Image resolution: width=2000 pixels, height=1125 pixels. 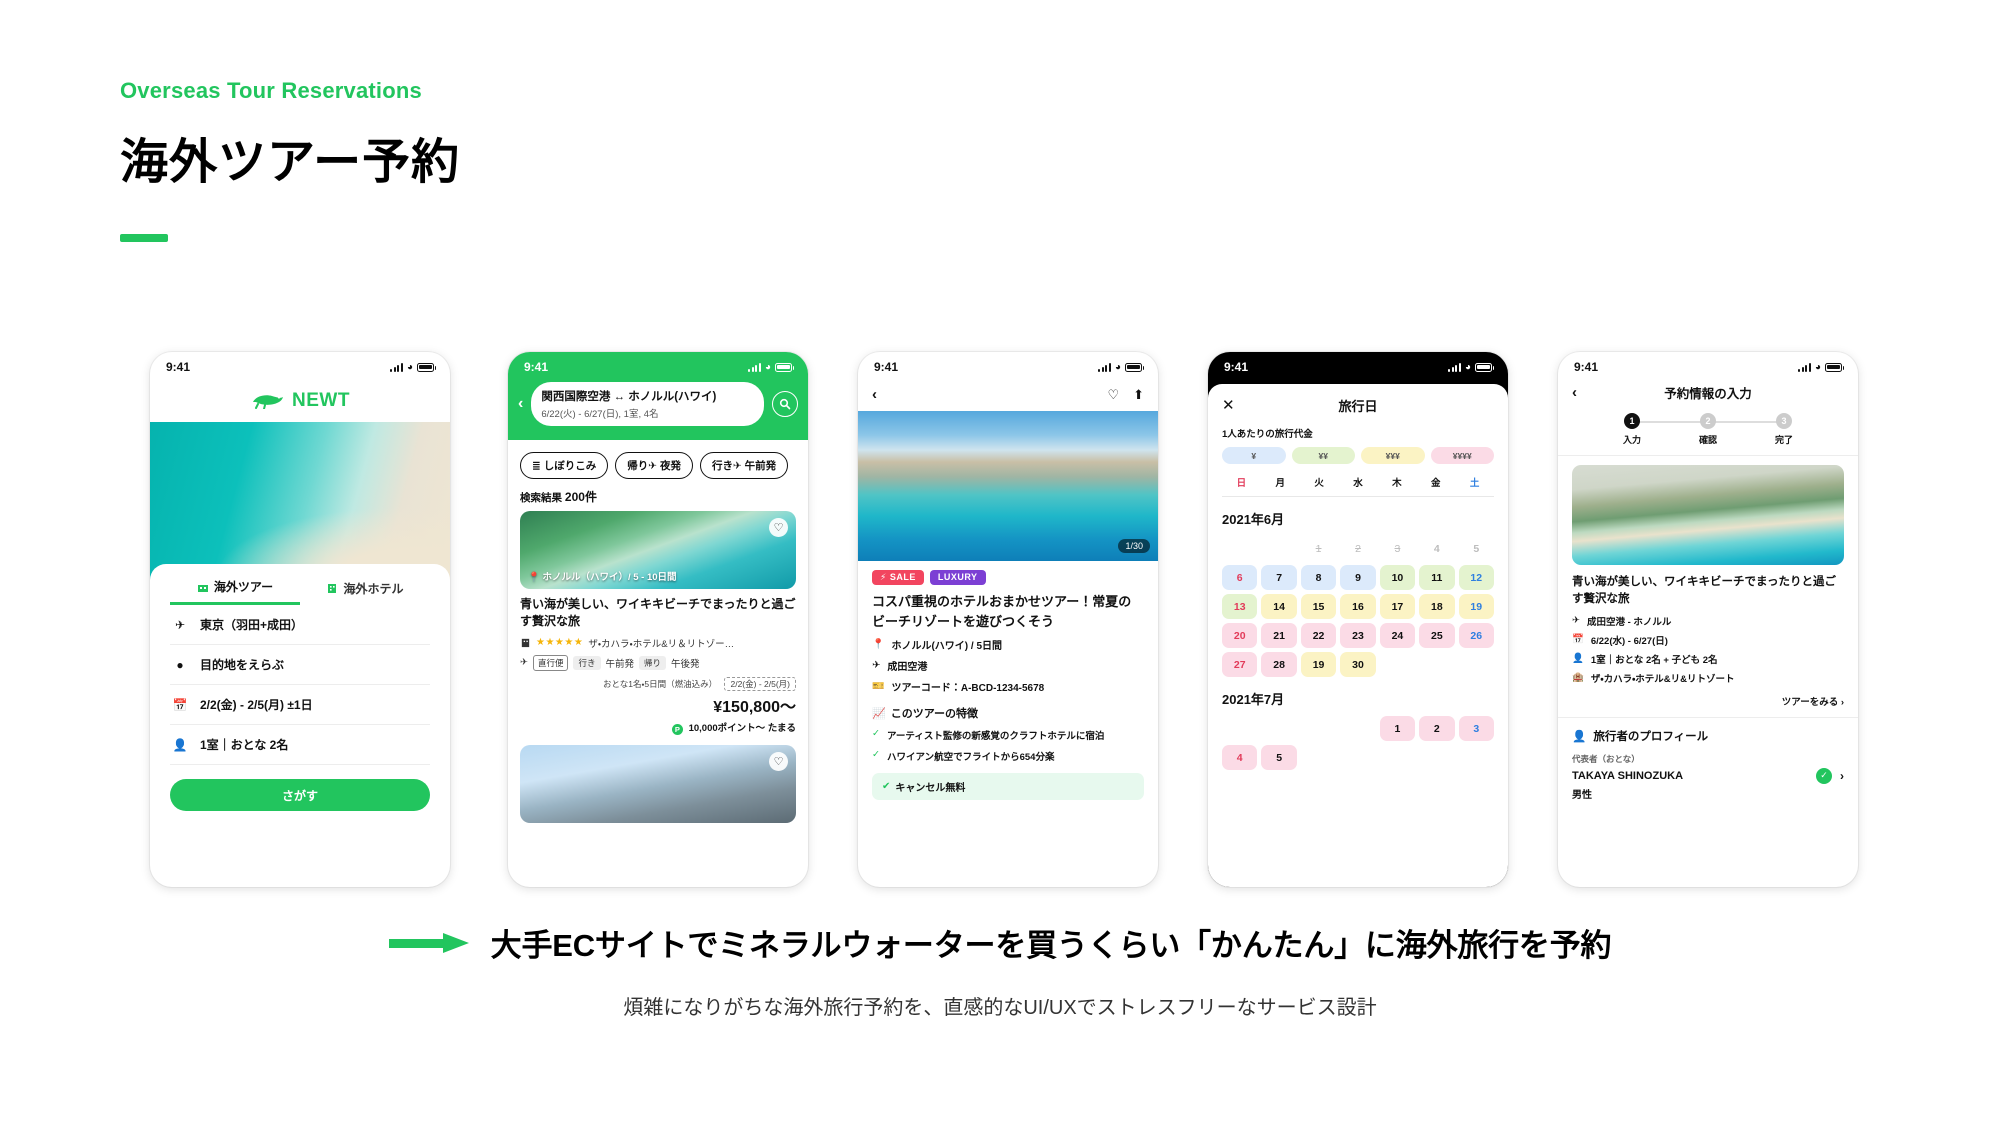 I want to click on field-dates: 📅 2/2(金) - 2/5(月) ±1日, so click(x=300, y=705).